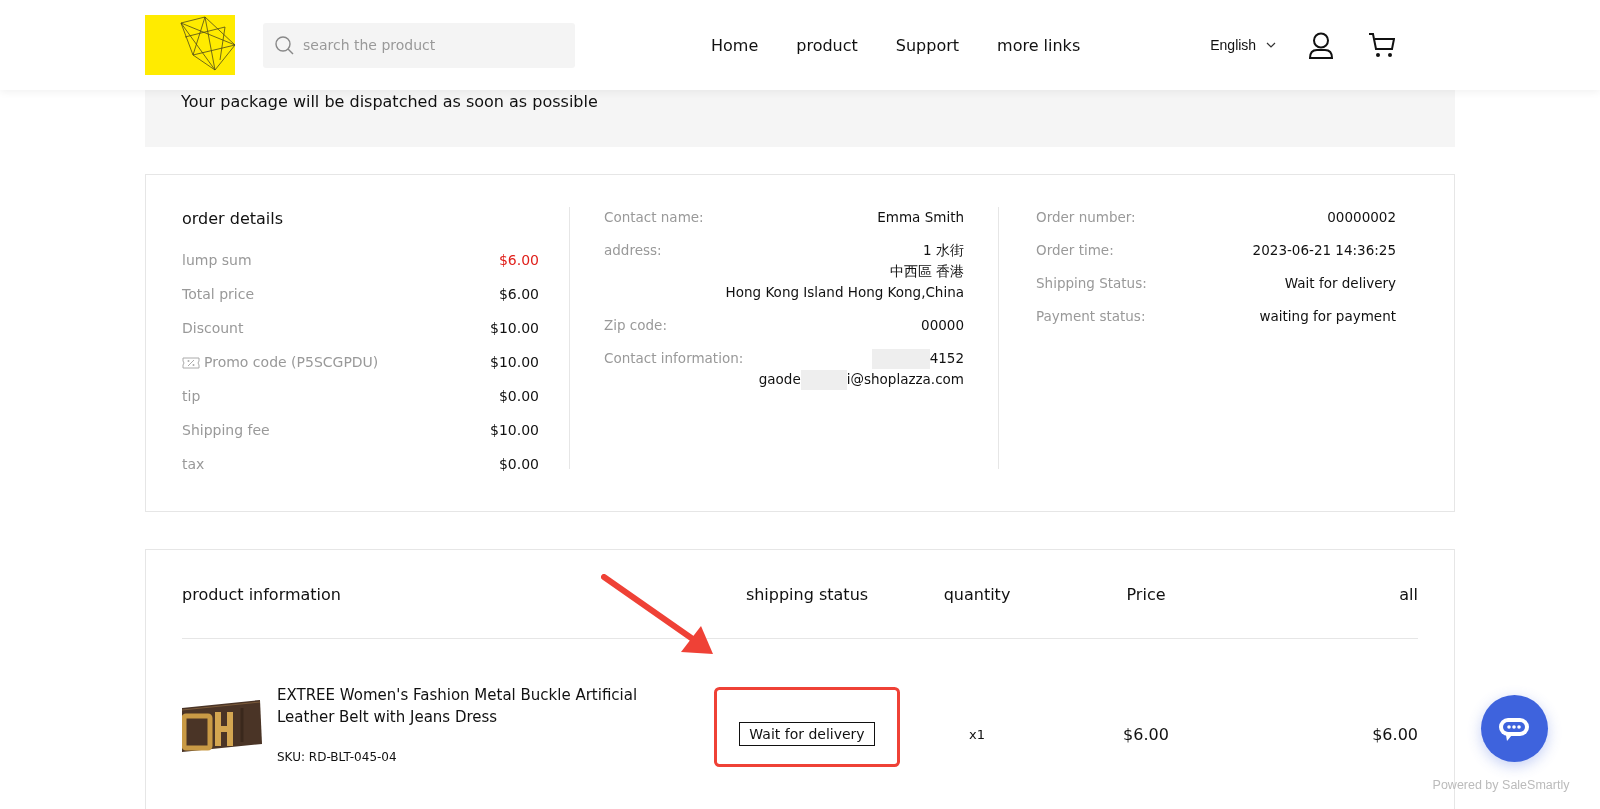  What do you see at coordinates (191, 396) in the screenshot?
I see `summary-label: tip` at bounding box center [191, 396].